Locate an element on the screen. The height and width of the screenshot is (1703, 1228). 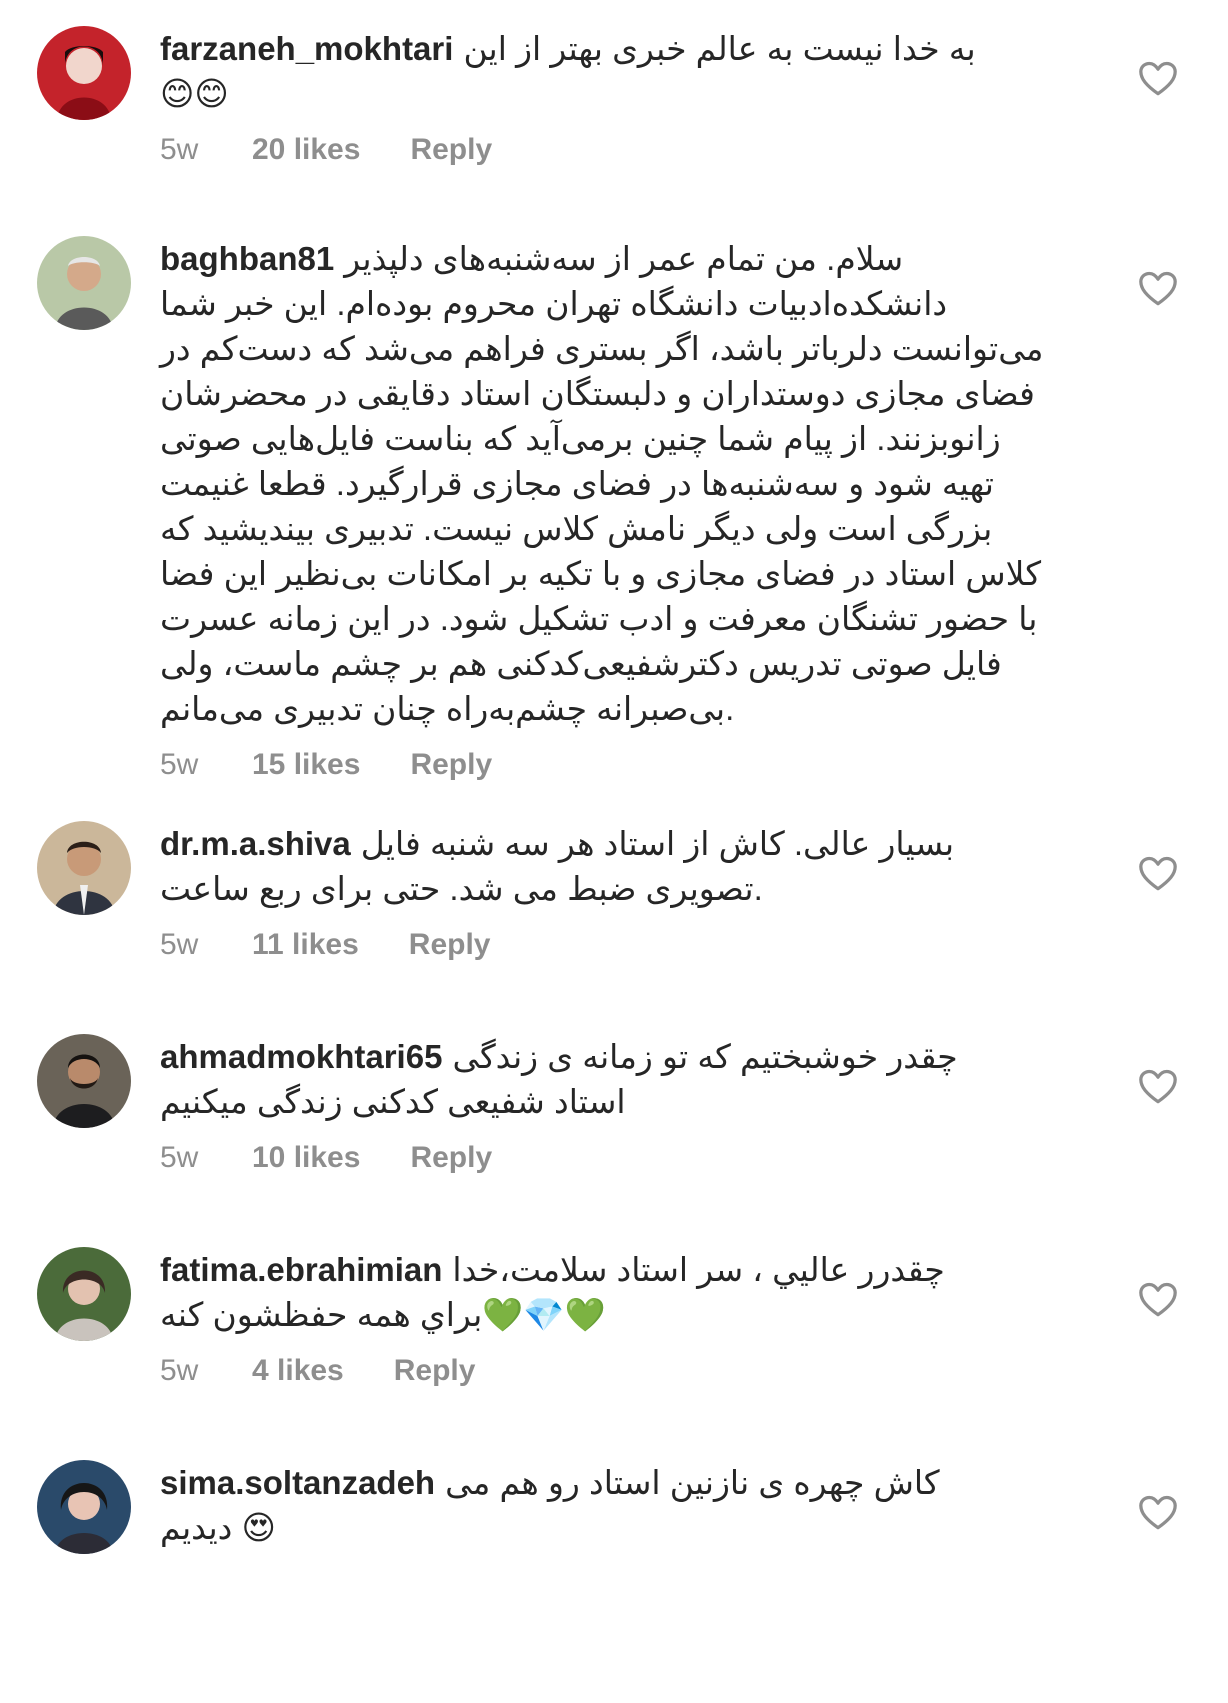
comment-meta: 5w 15 likes Reply is located at coordinates (620, 765).